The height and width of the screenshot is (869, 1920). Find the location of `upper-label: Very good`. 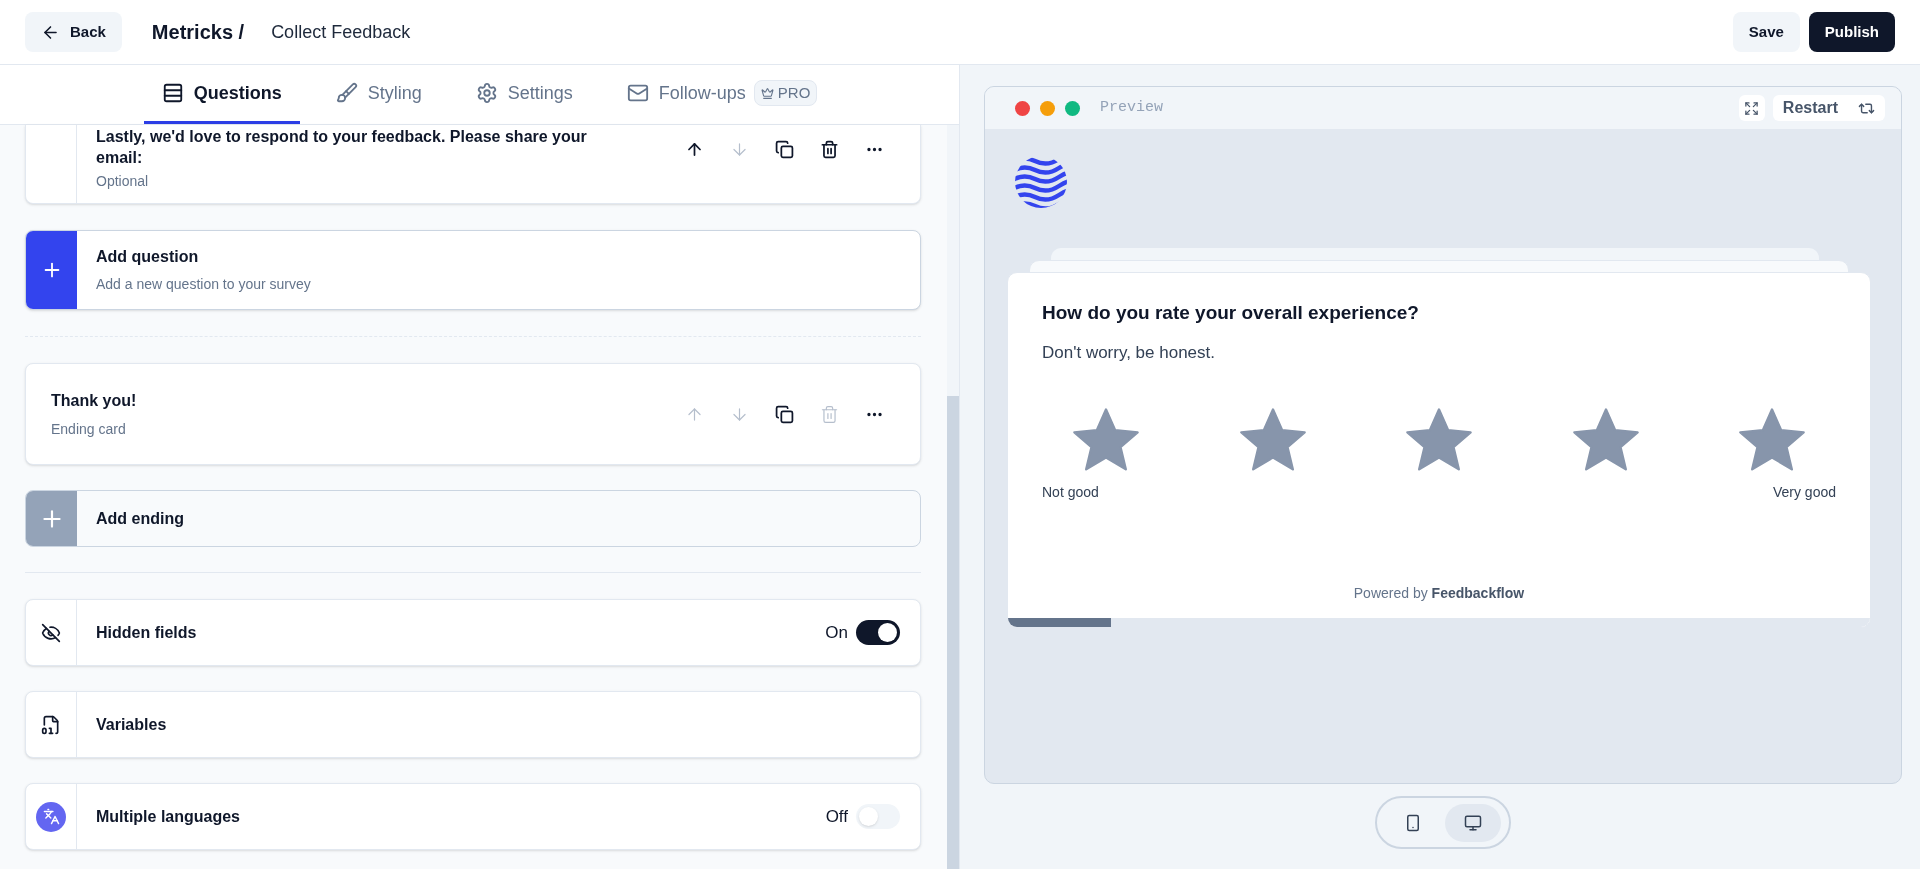

upper-label: Very good is located at coordinates (1804, 492).